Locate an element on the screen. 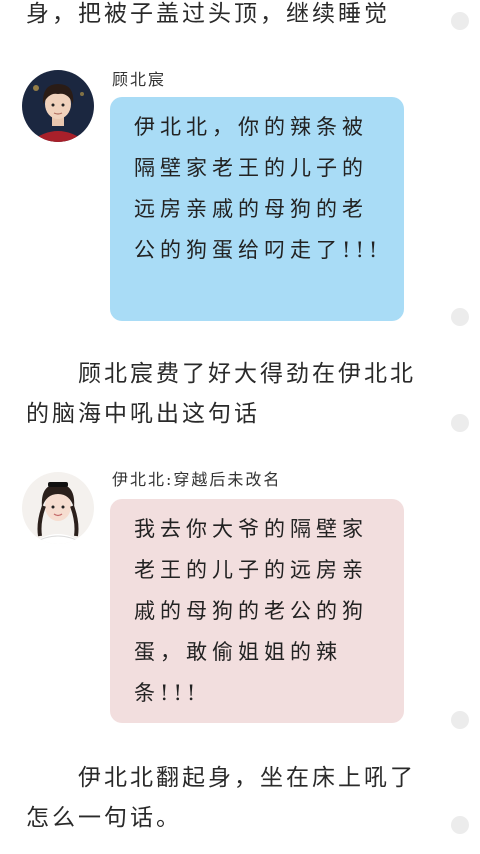 The width and height of the screenshot is (480, 854). story-paragraph-middle: 顾北宸费了好大得劲在伊北北的脑海中吼出这句话 is located at coordinates (221, 394).